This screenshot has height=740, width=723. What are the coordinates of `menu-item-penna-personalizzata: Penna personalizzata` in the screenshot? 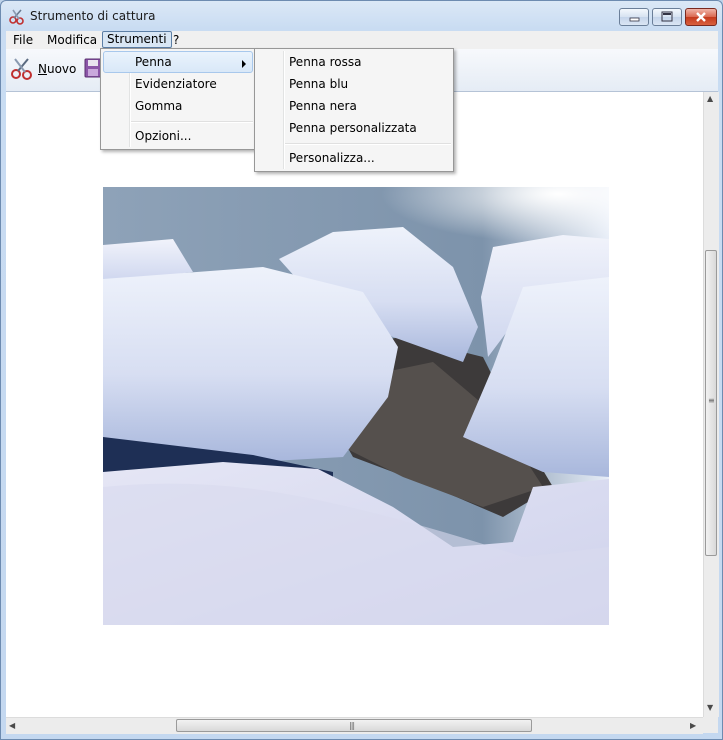 It's located at (354, 128).